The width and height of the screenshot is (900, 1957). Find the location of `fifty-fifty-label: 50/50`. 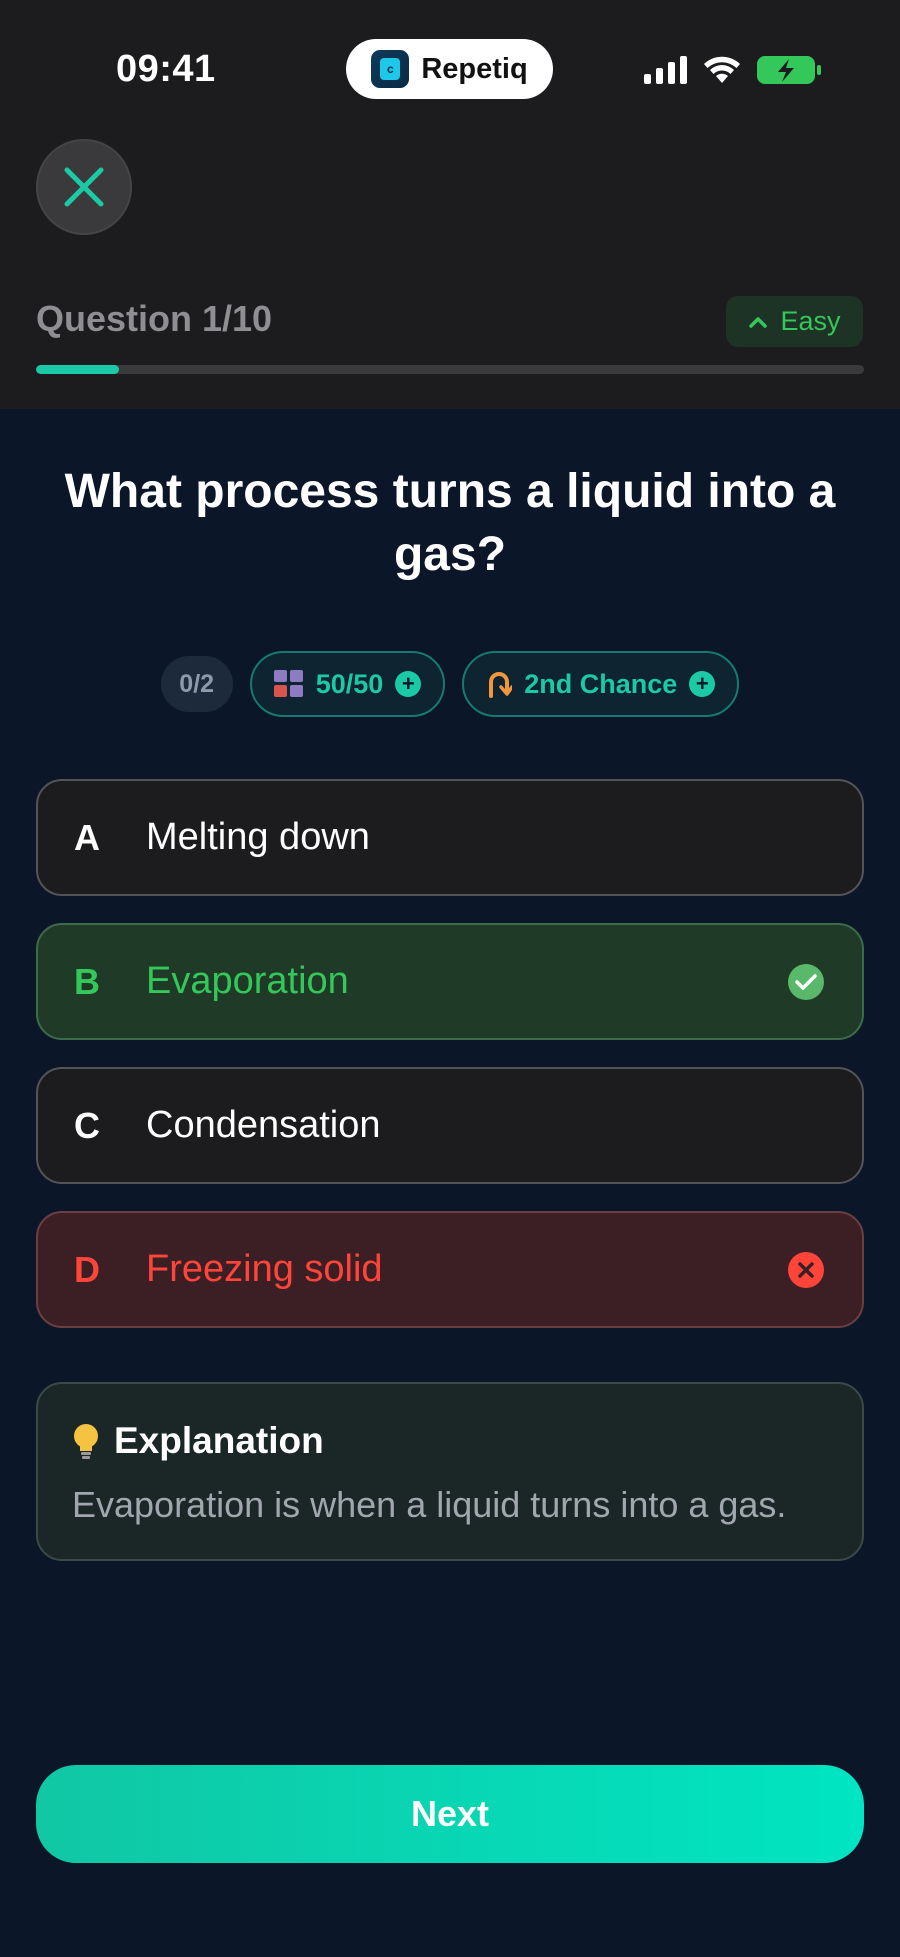

fifty-fifty-label: 50/50 is located at coordinates (349, 683).